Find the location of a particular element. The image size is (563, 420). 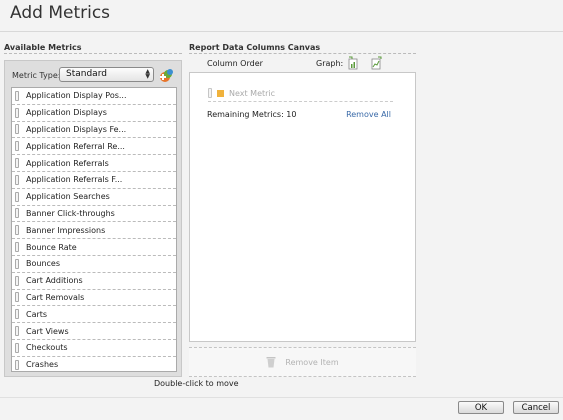

ok-button: OK is located at coordinates (481, 407).